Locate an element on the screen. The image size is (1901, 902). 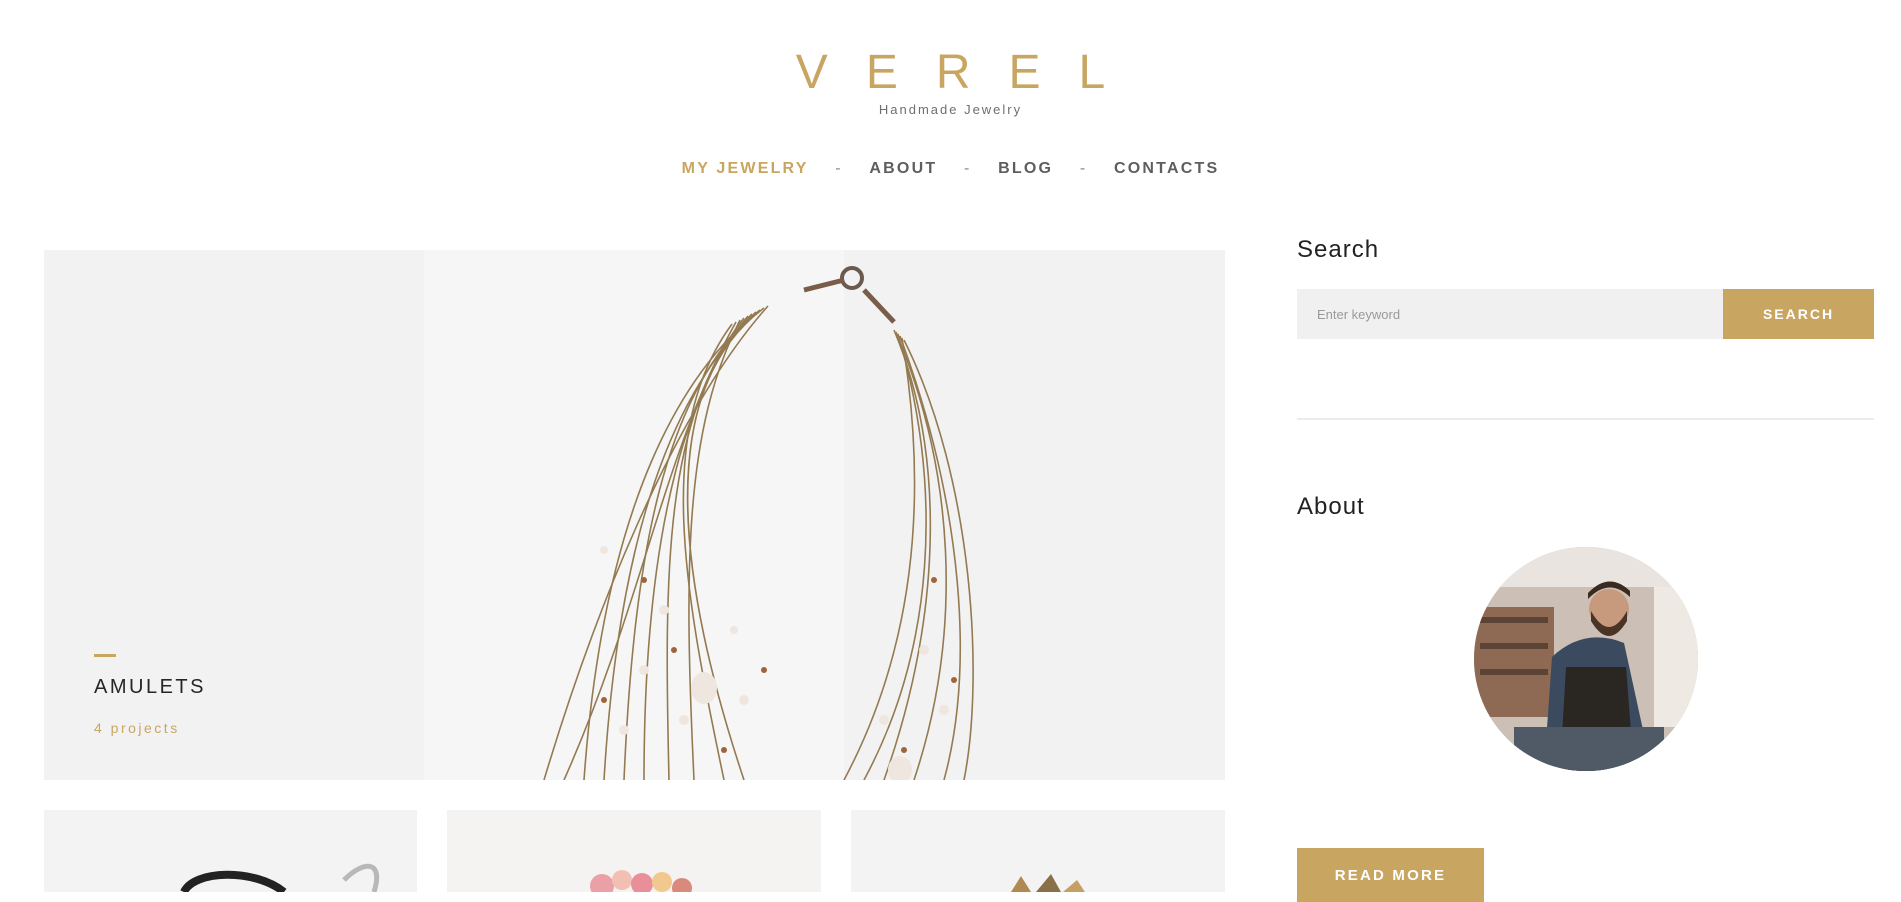
site-tagline: Handmade Jewelry is located at coordinates (950, 109).